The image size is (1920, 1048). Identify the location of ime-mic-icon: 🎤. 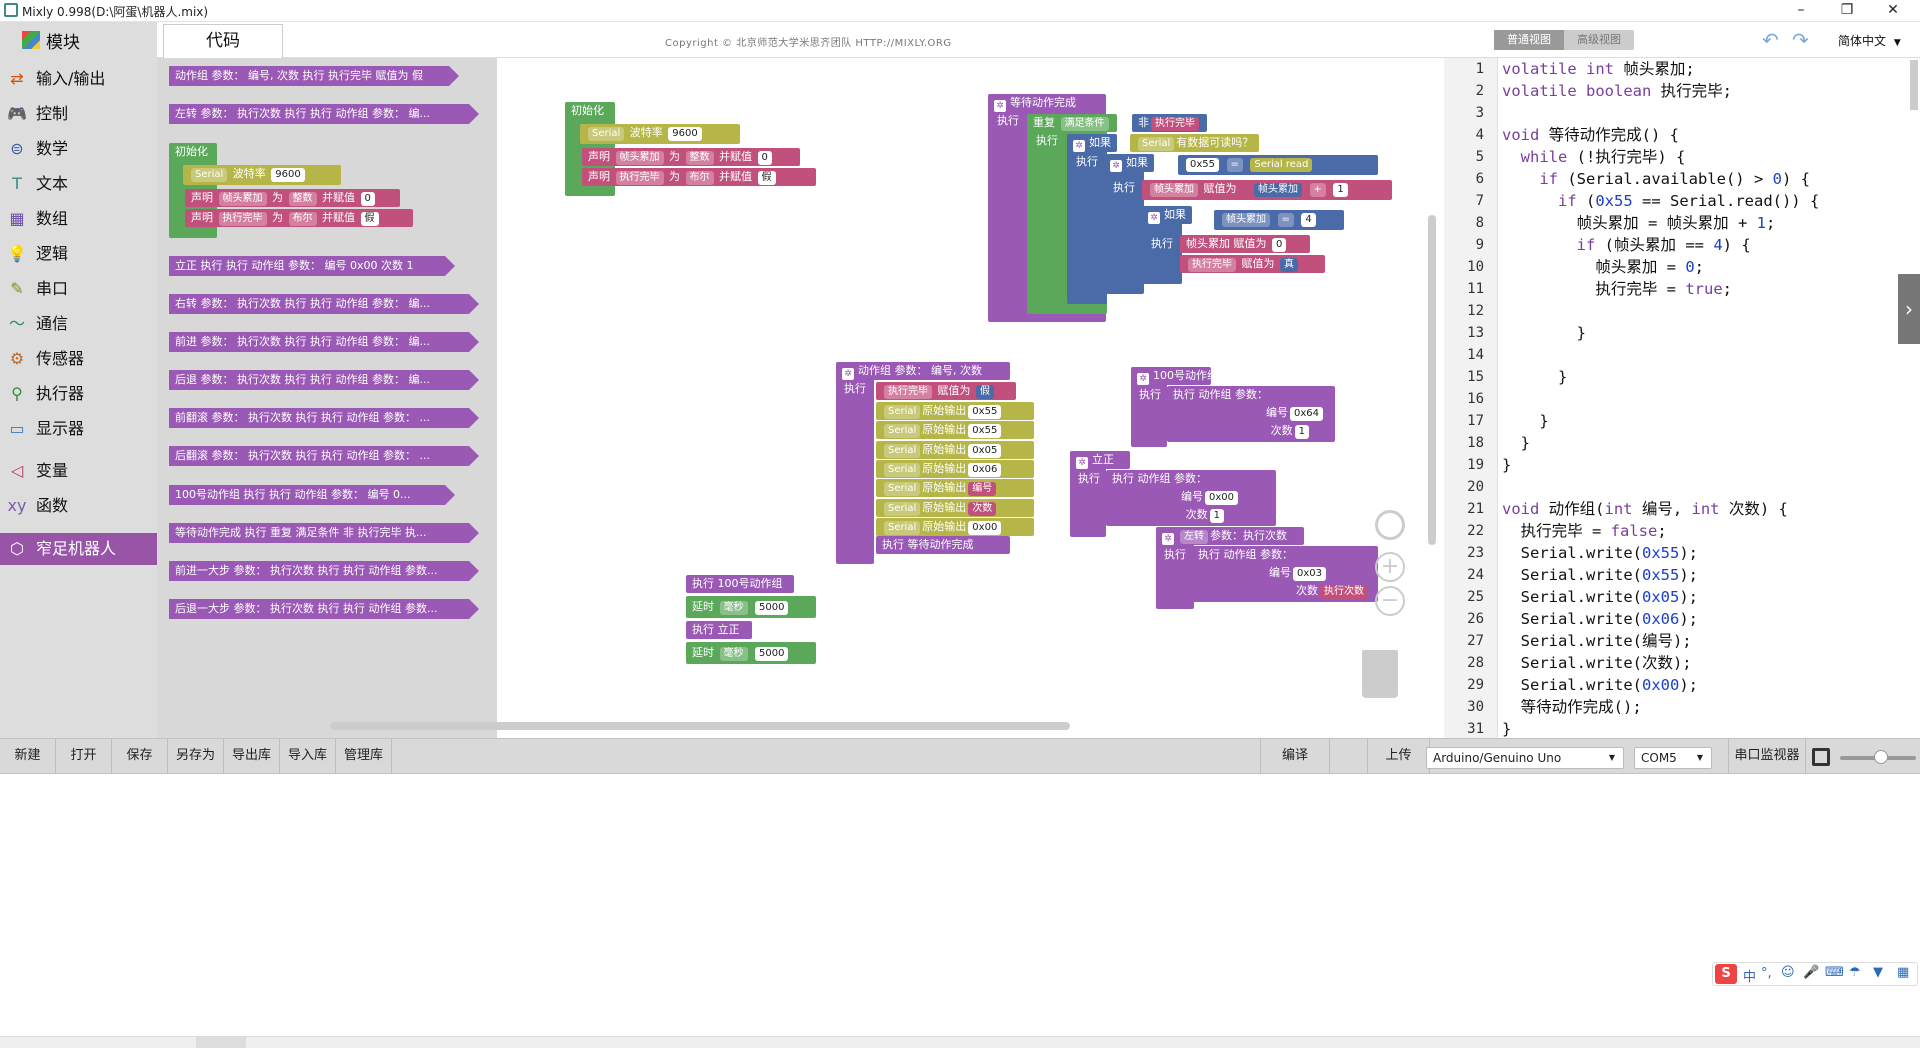
(1811, 972).